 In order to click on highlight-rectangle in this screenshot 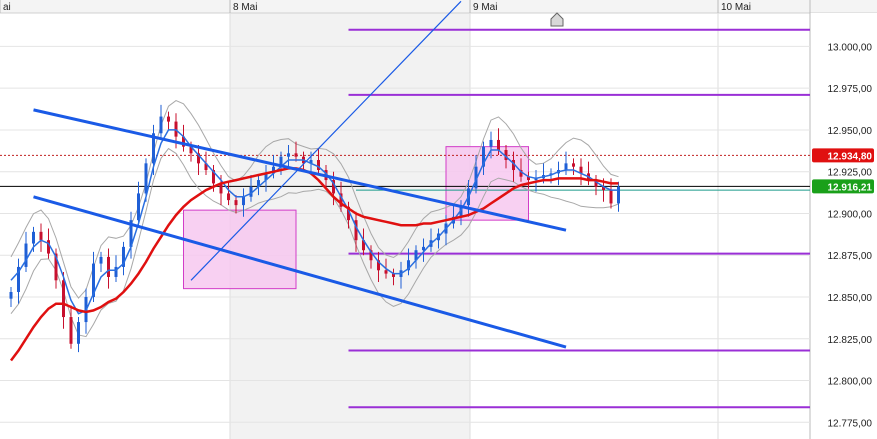, I will do `click(240, 249)`.